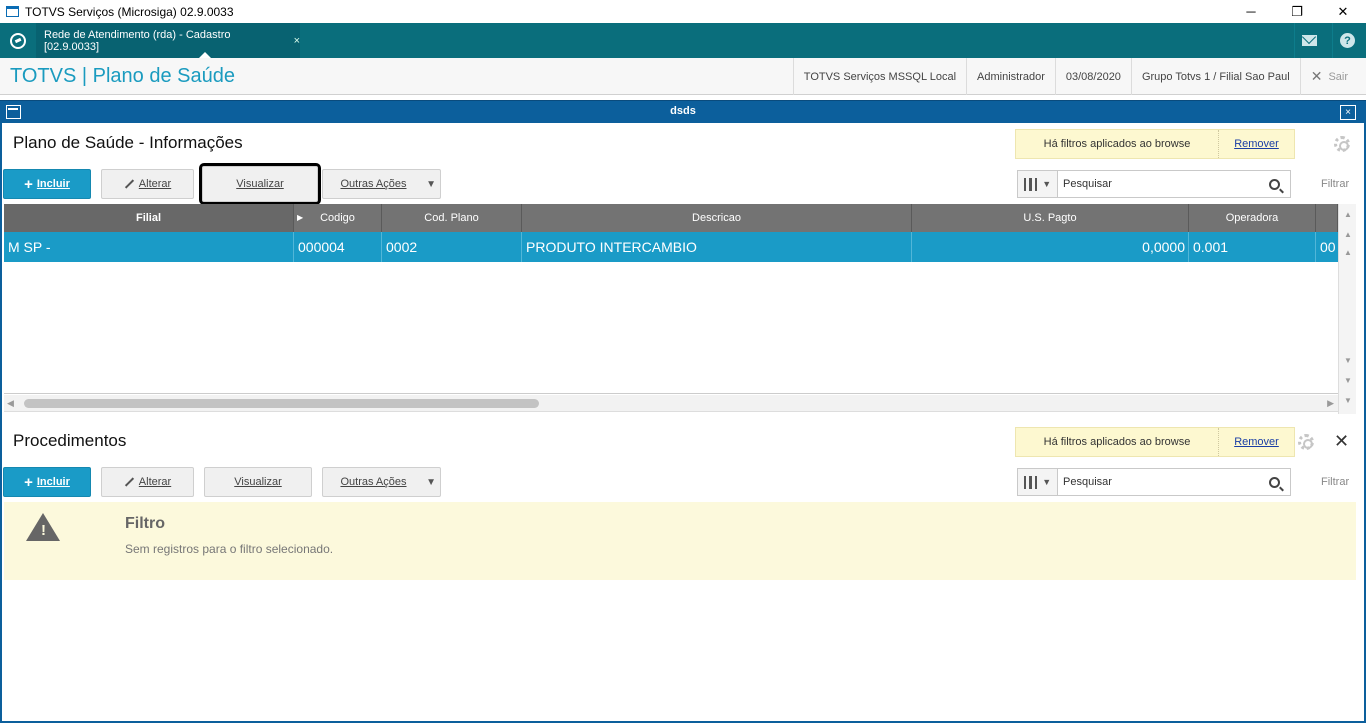 The height and width of the screenshot is (723, 1366). What do you see at coordinates (1348, 252) in the screenshot?
I see `scroll-up-icon: ▲` at bounding box center [1348, 252].